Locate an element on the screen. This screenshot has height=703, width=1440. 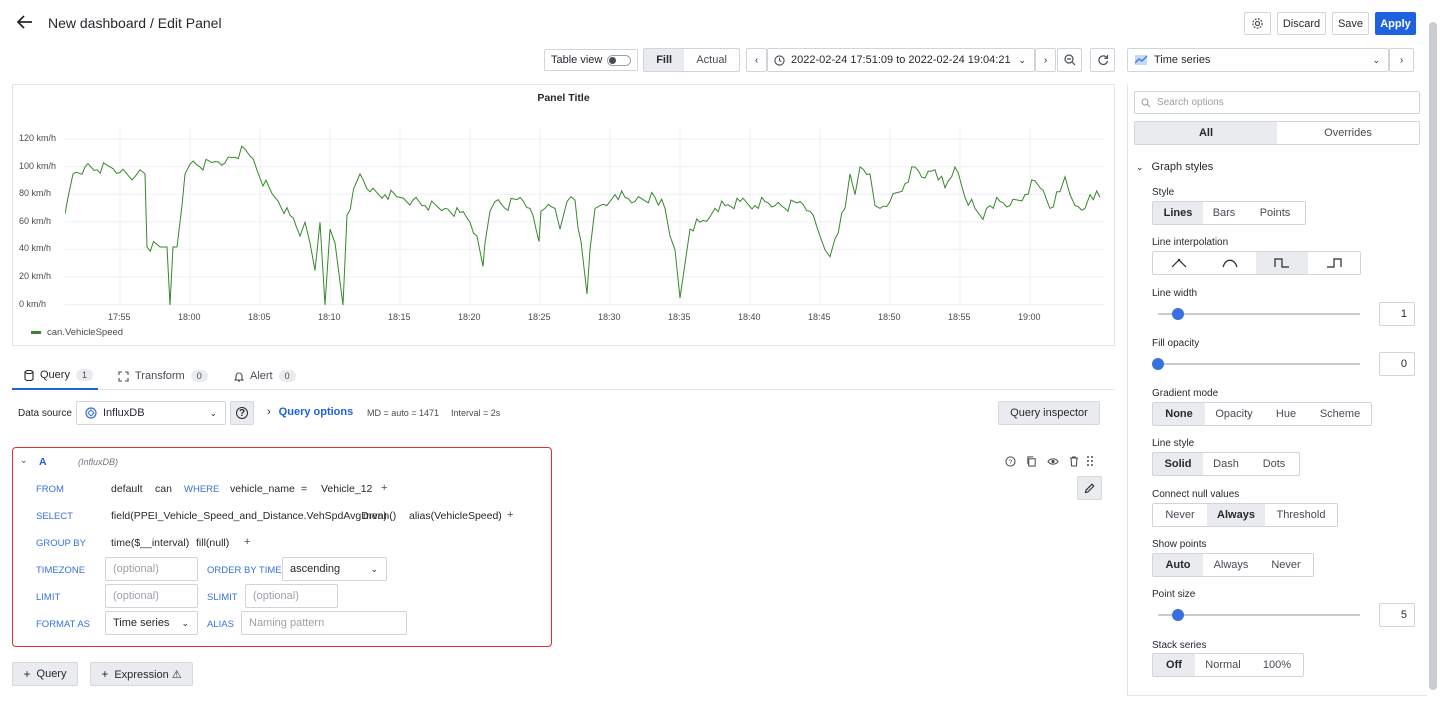
connect-always: Always is located at coordinates (1236, 515).